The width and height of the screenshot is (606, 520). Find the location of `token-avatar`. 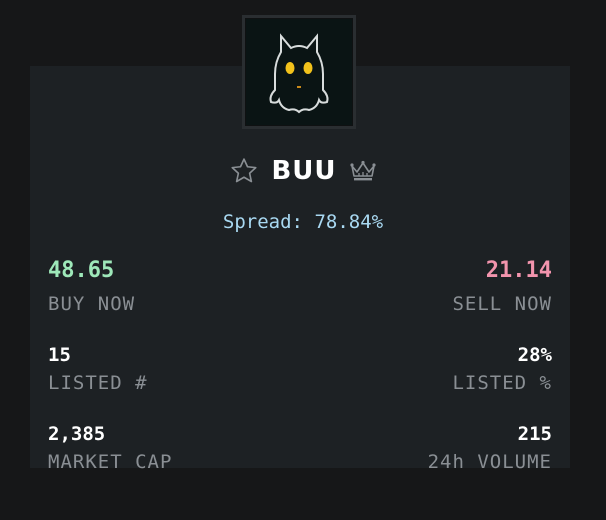

token-avatar is located at coordinates (299, 72).